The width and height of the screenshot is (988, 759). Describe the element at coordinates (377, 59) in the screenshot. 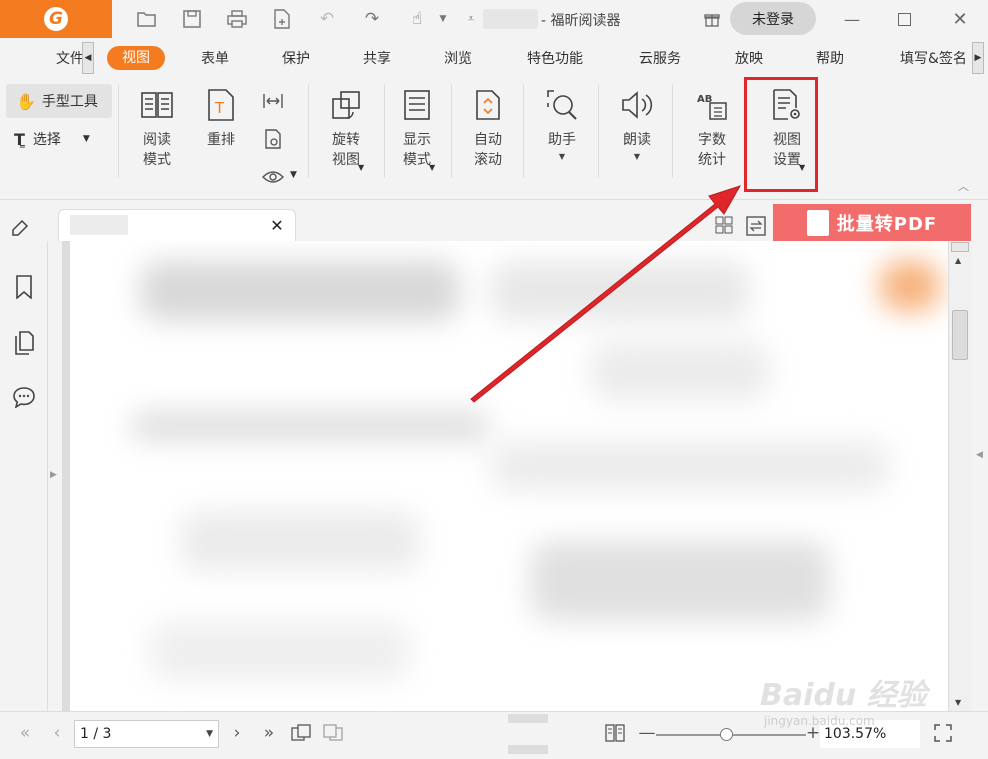

I see `menu-share: 共享` at that location.